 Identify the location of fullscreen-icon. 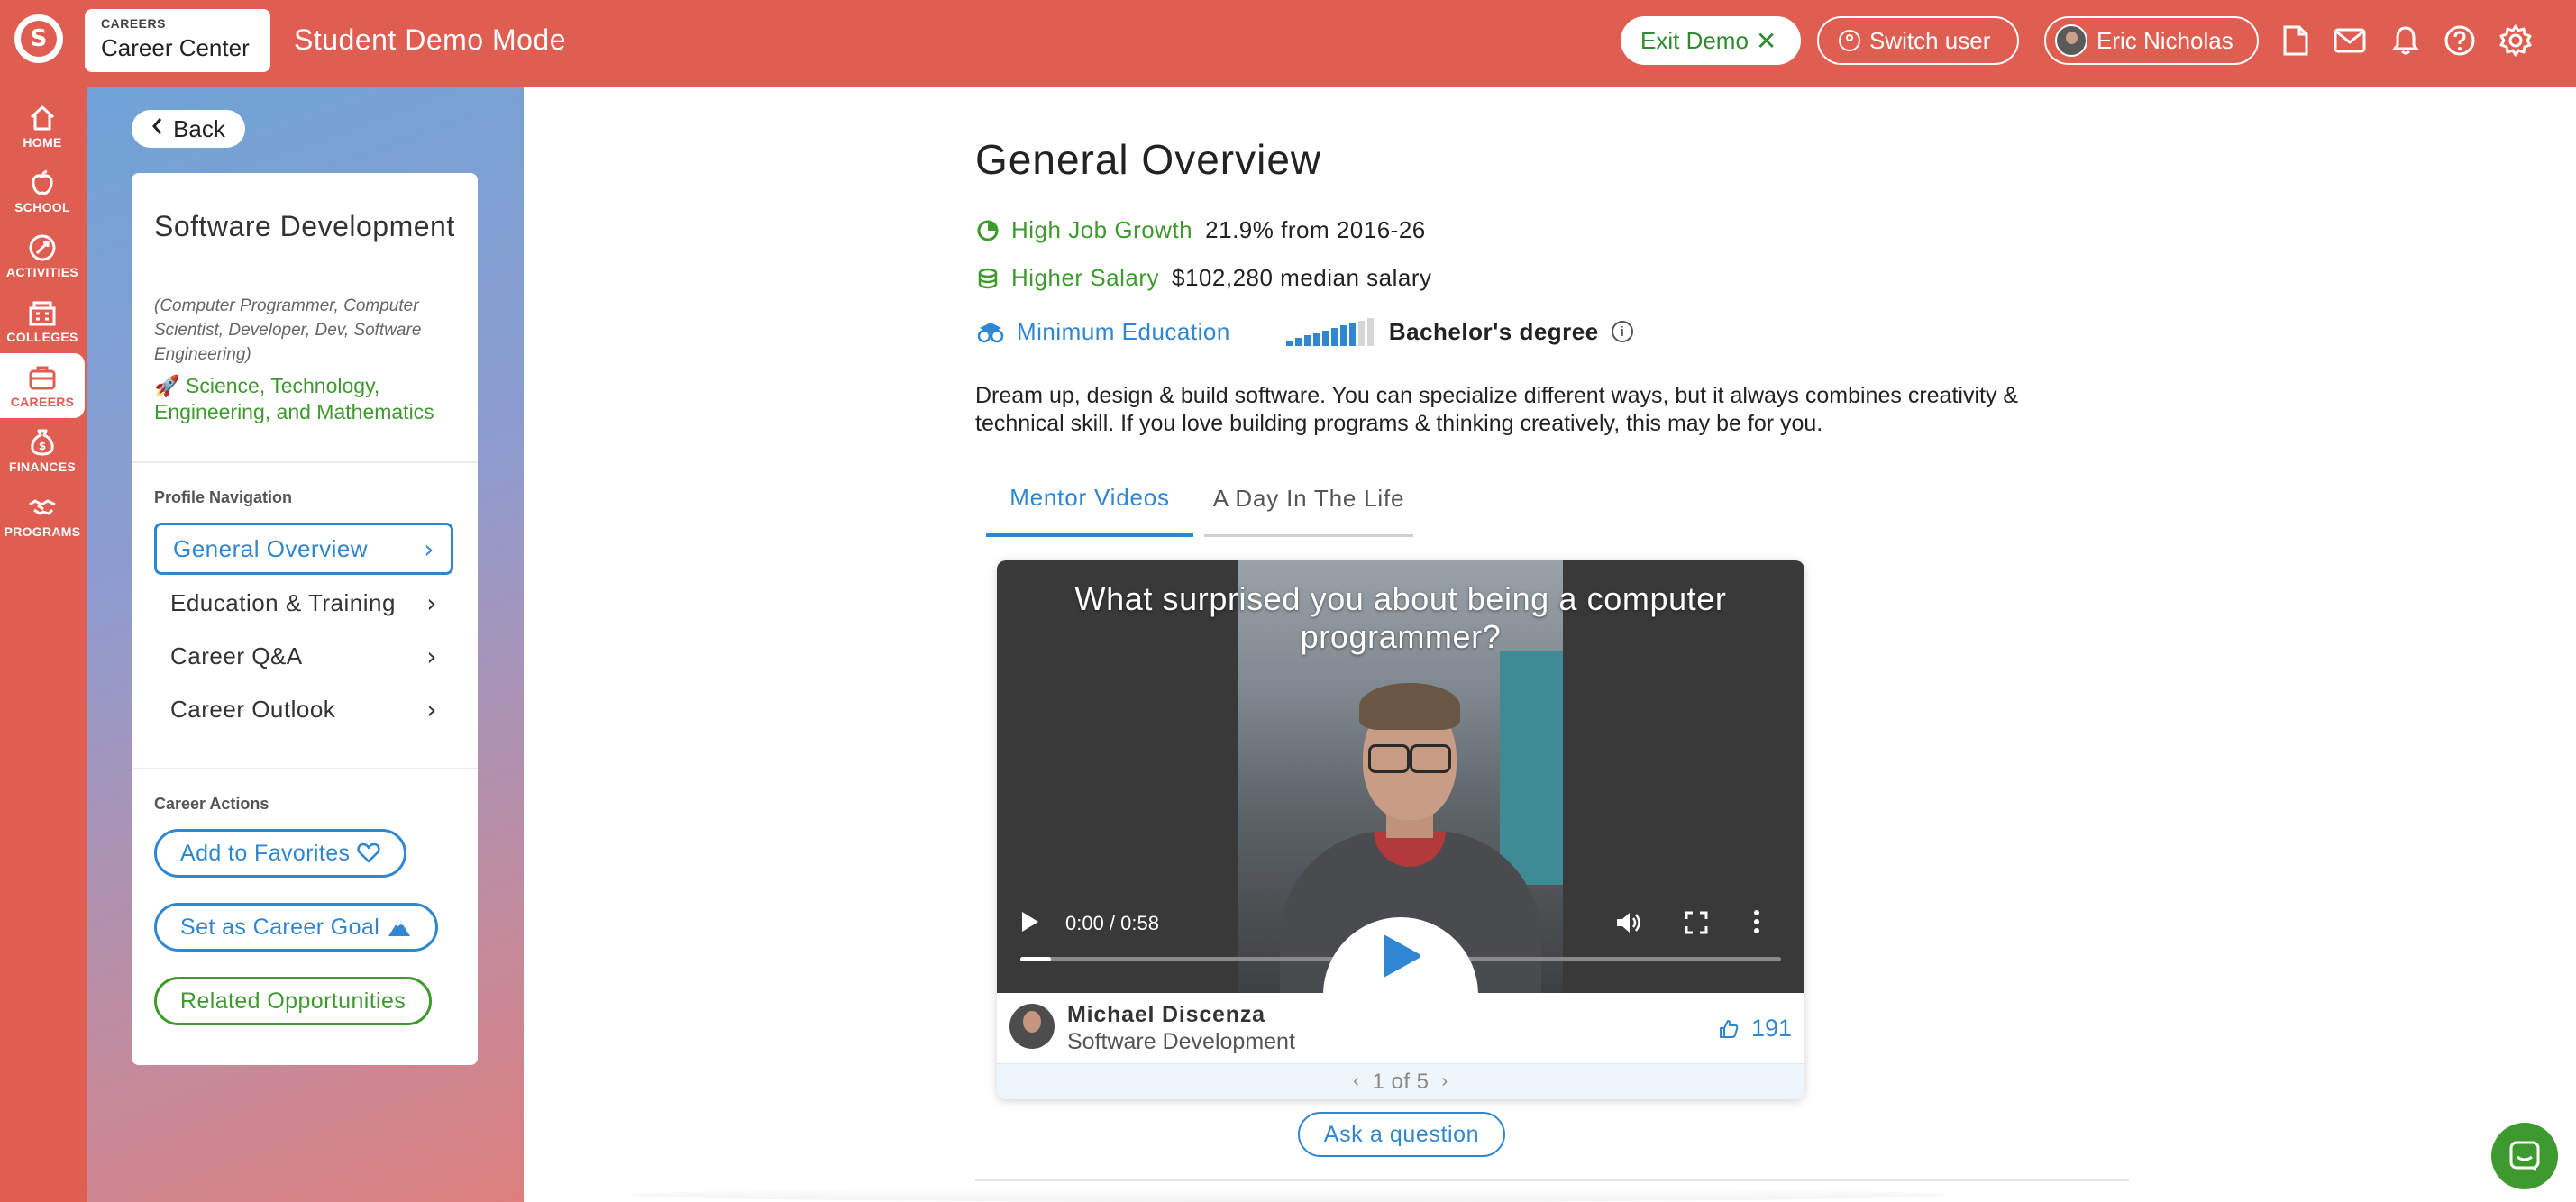
(1696, 922).